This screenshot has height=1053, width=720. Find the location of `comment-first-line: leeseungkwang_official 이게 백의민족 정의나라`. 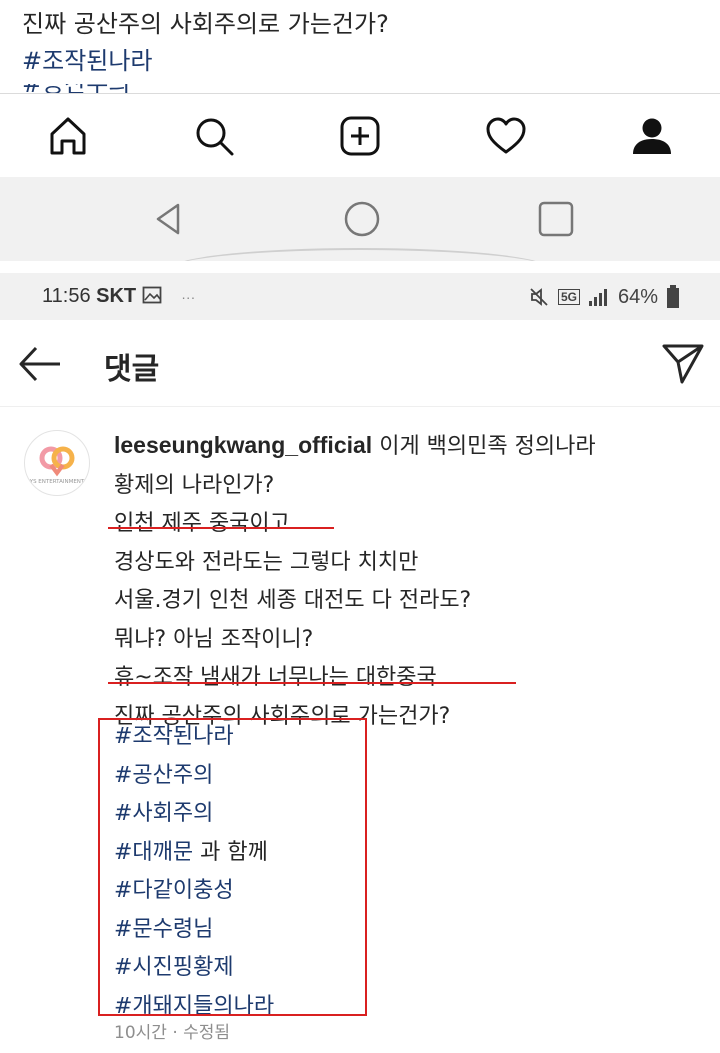

comment-first-line: leeseungkwang_official 이게 백의민족 정의나라 is located at coordinates (414, 446).